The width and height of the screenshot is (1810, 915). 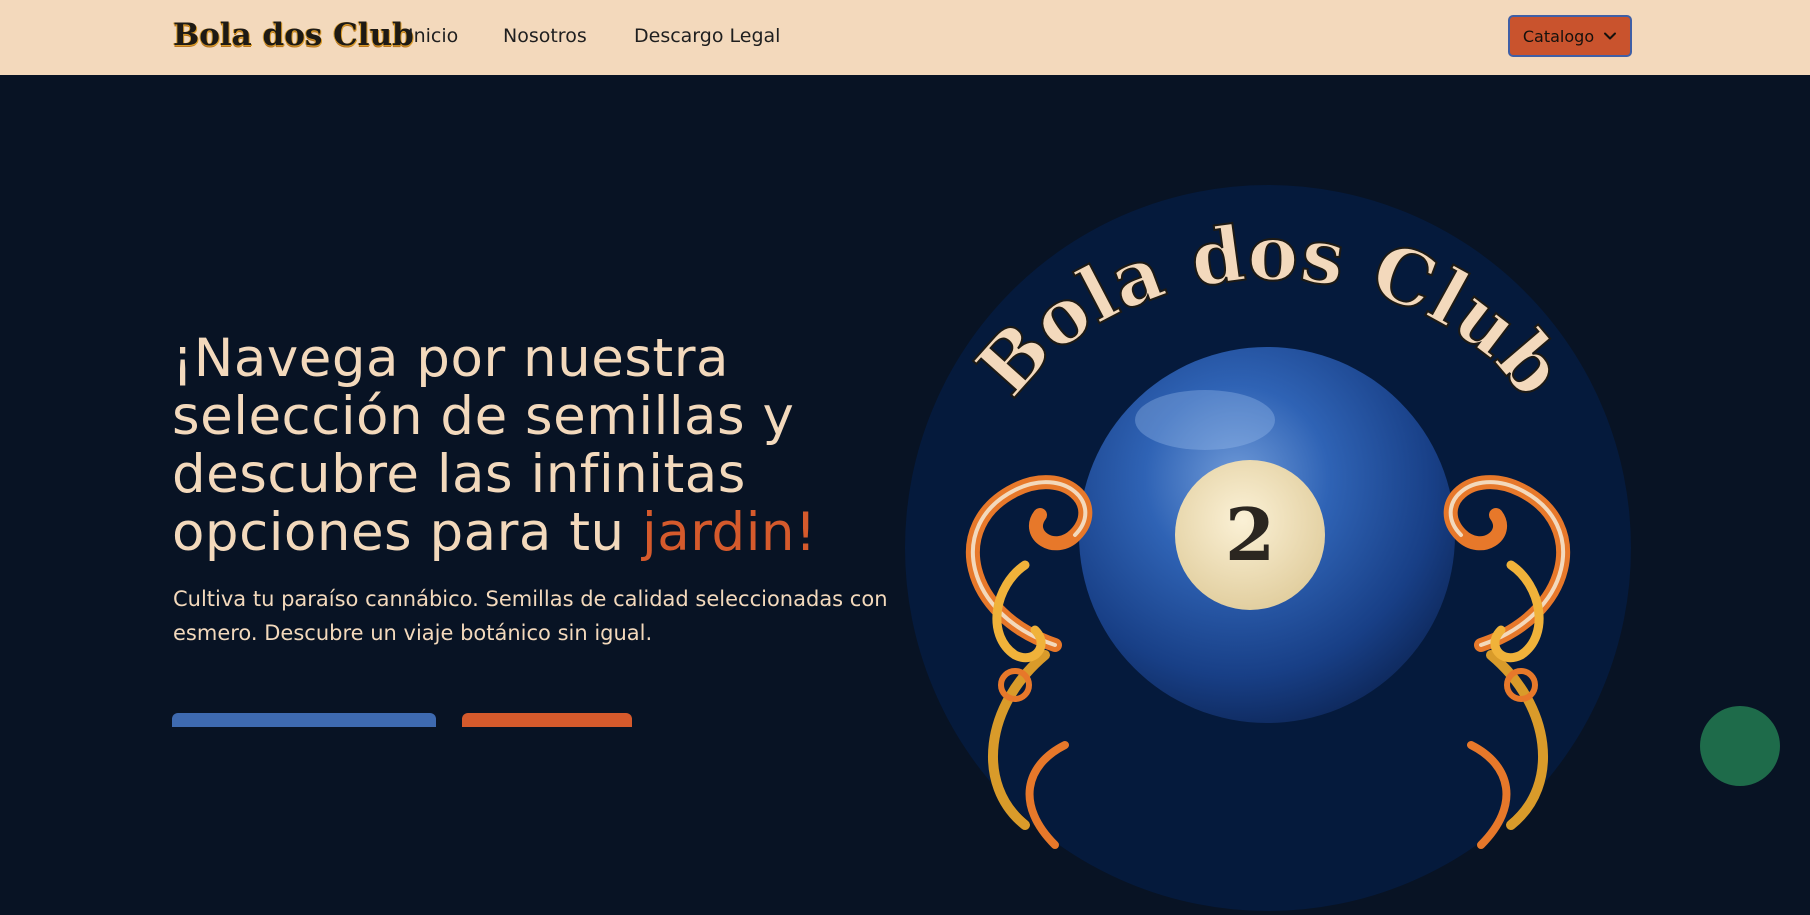 I want to click on chevron-down-icon, so click(x=1610, y=36).